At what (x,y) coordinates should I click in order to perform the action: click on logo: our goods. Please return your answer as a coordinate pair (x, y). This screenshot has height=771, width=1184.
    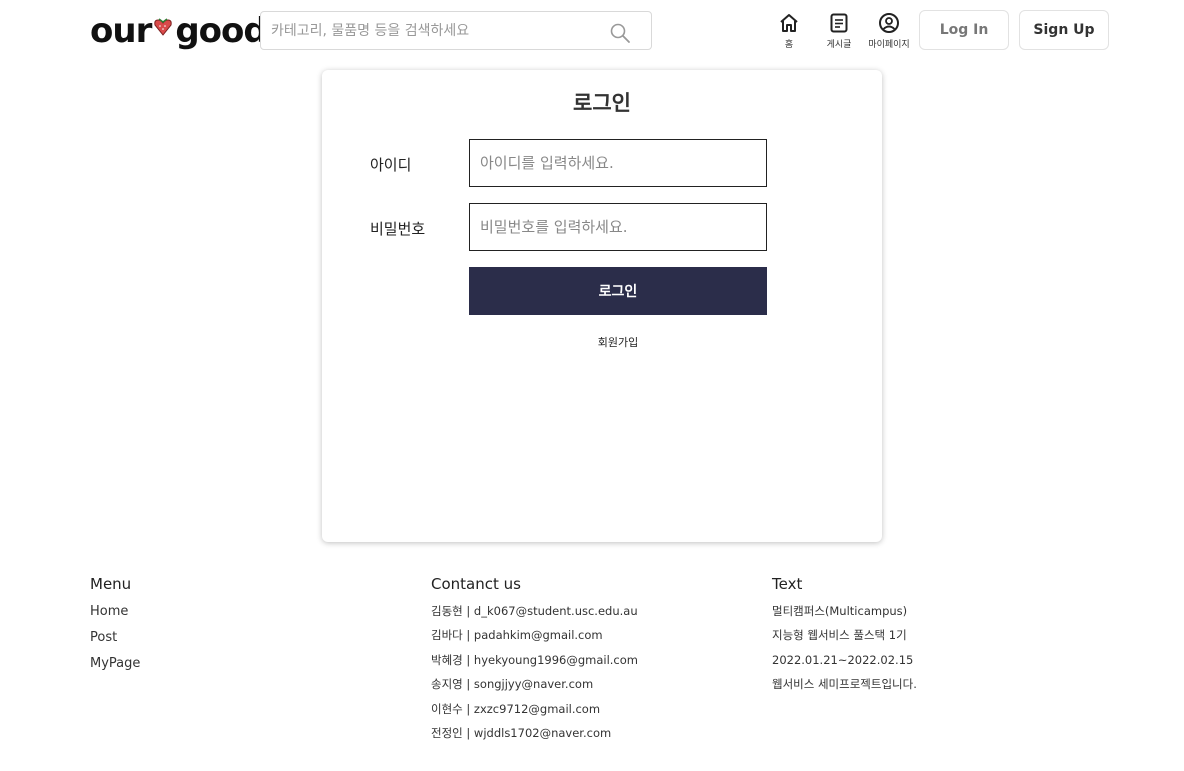
    Looking at the image, I should click on (188, 31).